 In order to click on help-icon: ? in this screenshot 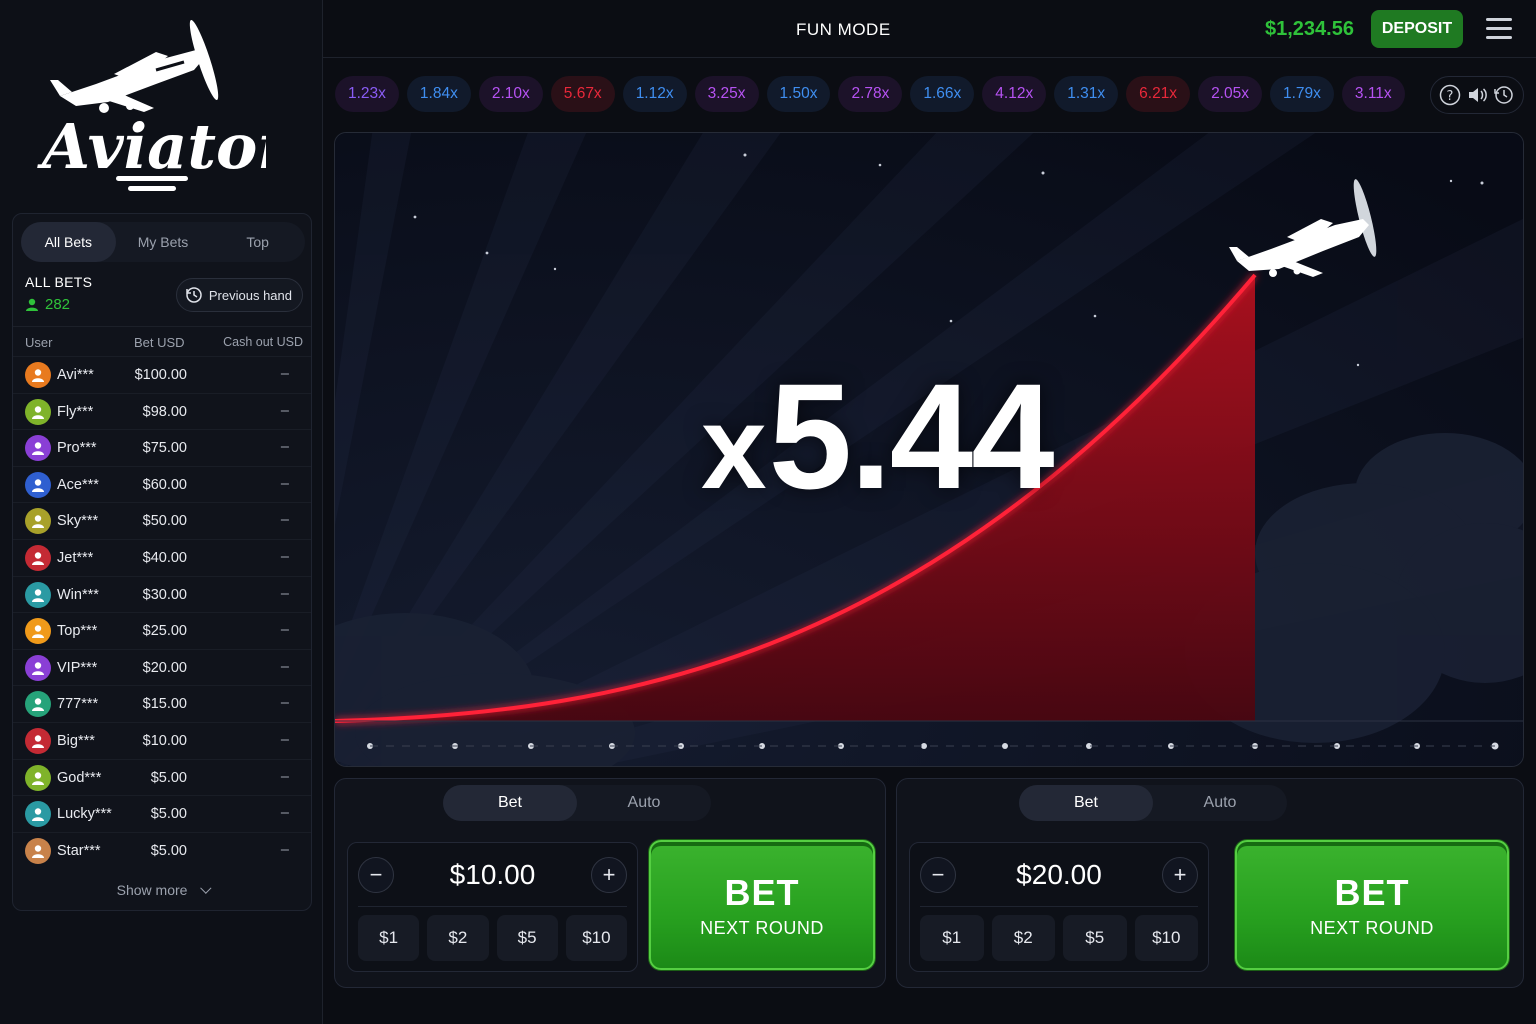, I will do `click(1450, 95)`.